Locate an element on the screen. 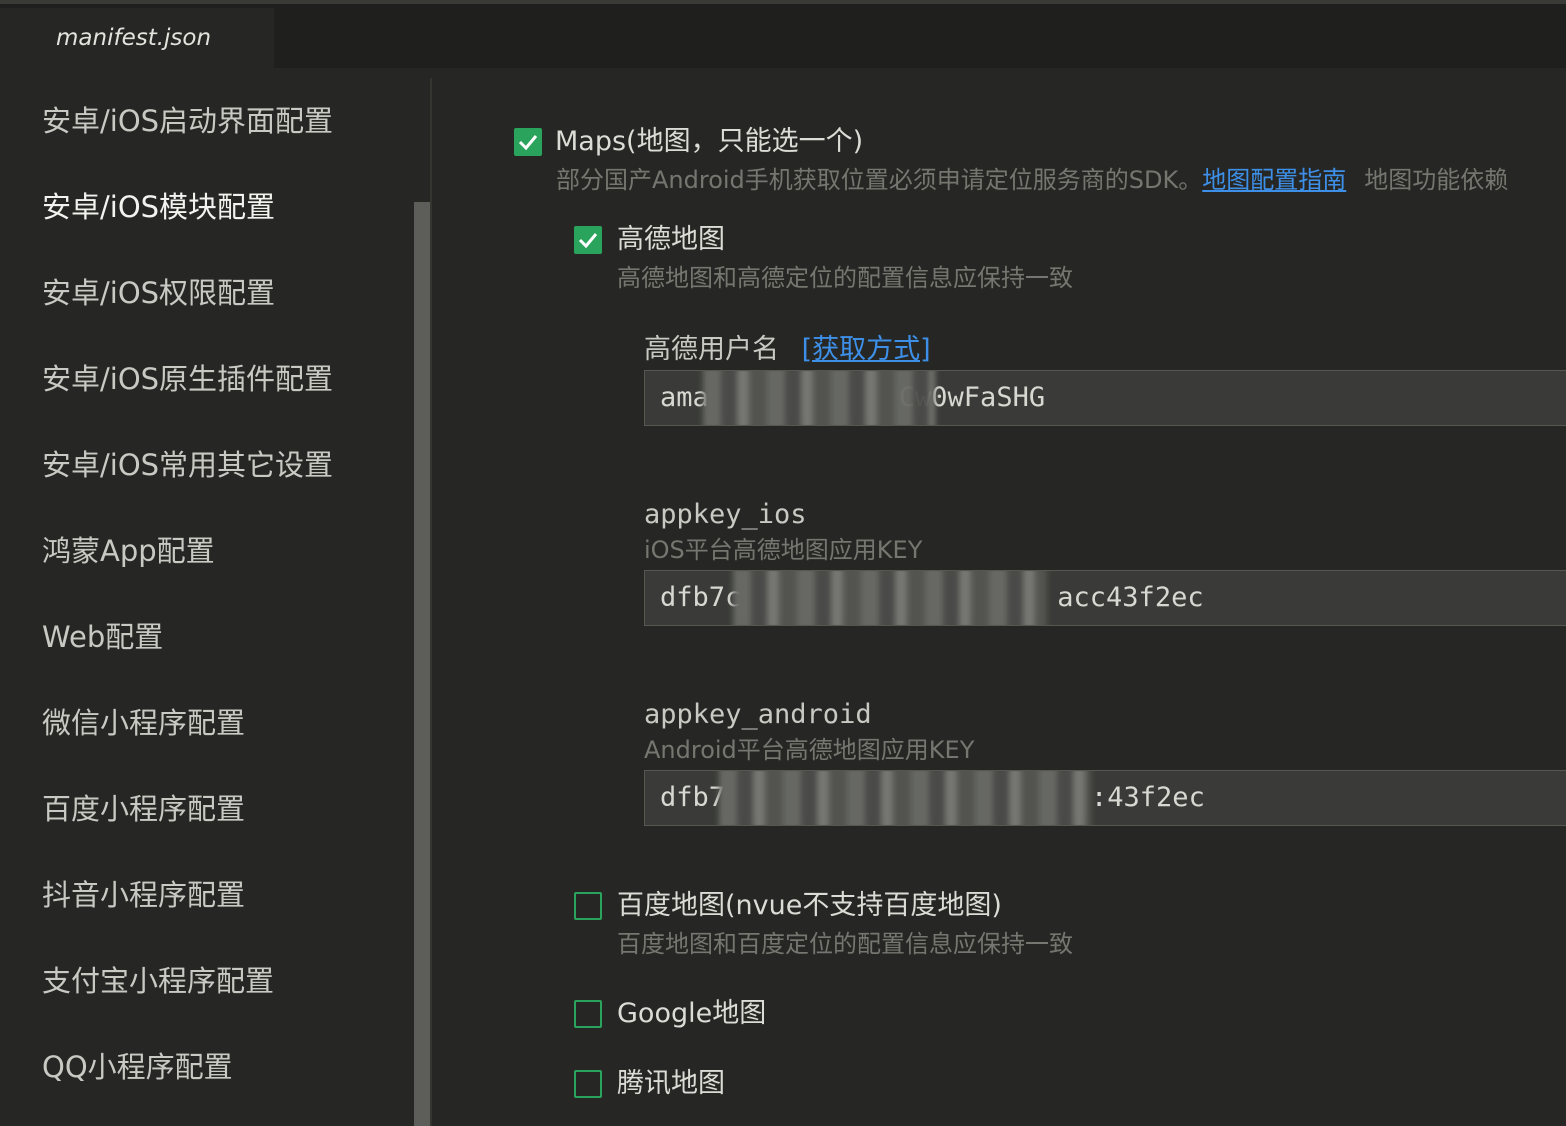  appkey-android-label: appkey_android is located at coordinates (758, 714).